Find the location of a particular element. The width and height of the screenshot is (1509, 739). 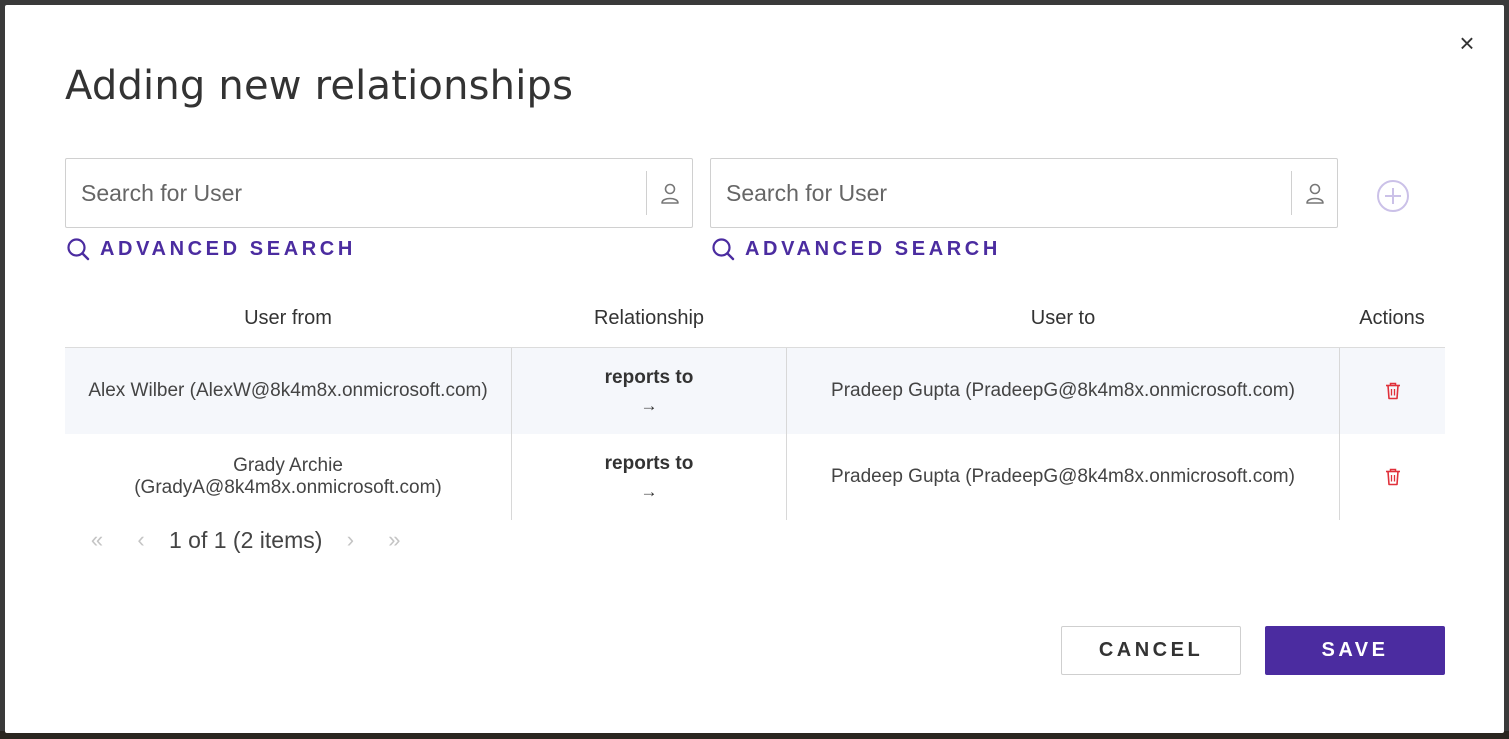

user-from-email: (GradyA@8k4m8x.onmicrosoft.com) is located at coordinates (288, 487).